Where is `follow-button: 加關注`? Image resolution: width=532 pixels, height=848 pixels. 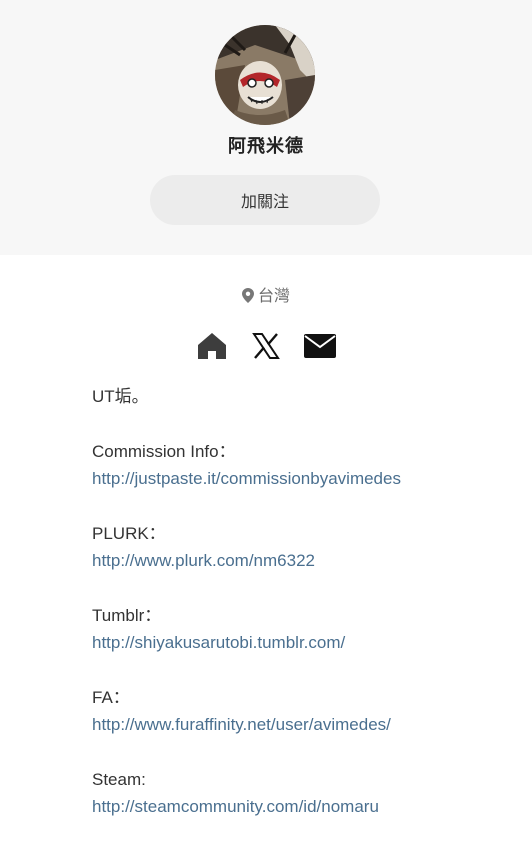 follow-button: 加關注 is located at coordinates (265, 200).